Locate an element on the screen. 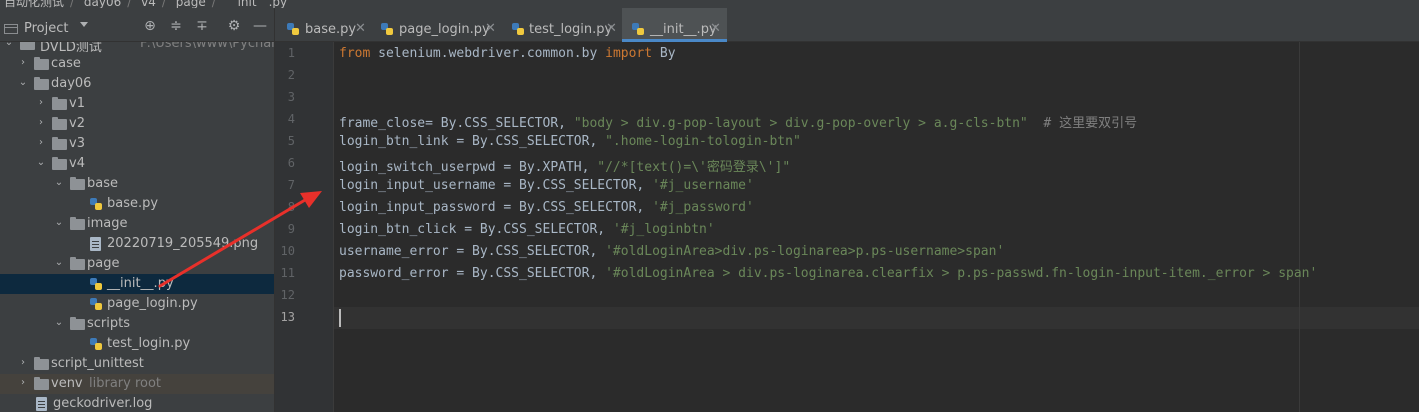 This screenshot has height=412, width=1419. code-string: '#j_loginbtn' is located at coordinates (663, 229).